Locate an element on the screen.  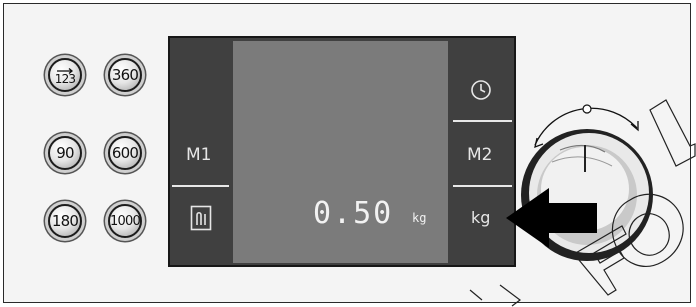
clock-icon is located at coordinates (481, 90).